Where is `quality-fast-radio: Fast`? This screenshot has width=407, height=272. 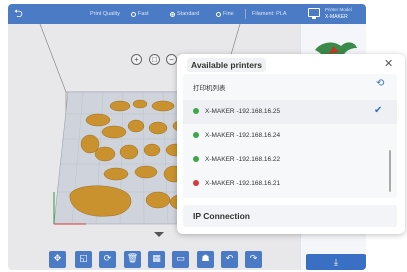
quality-fast-radio: Fast is located at coordinates (140, 14).